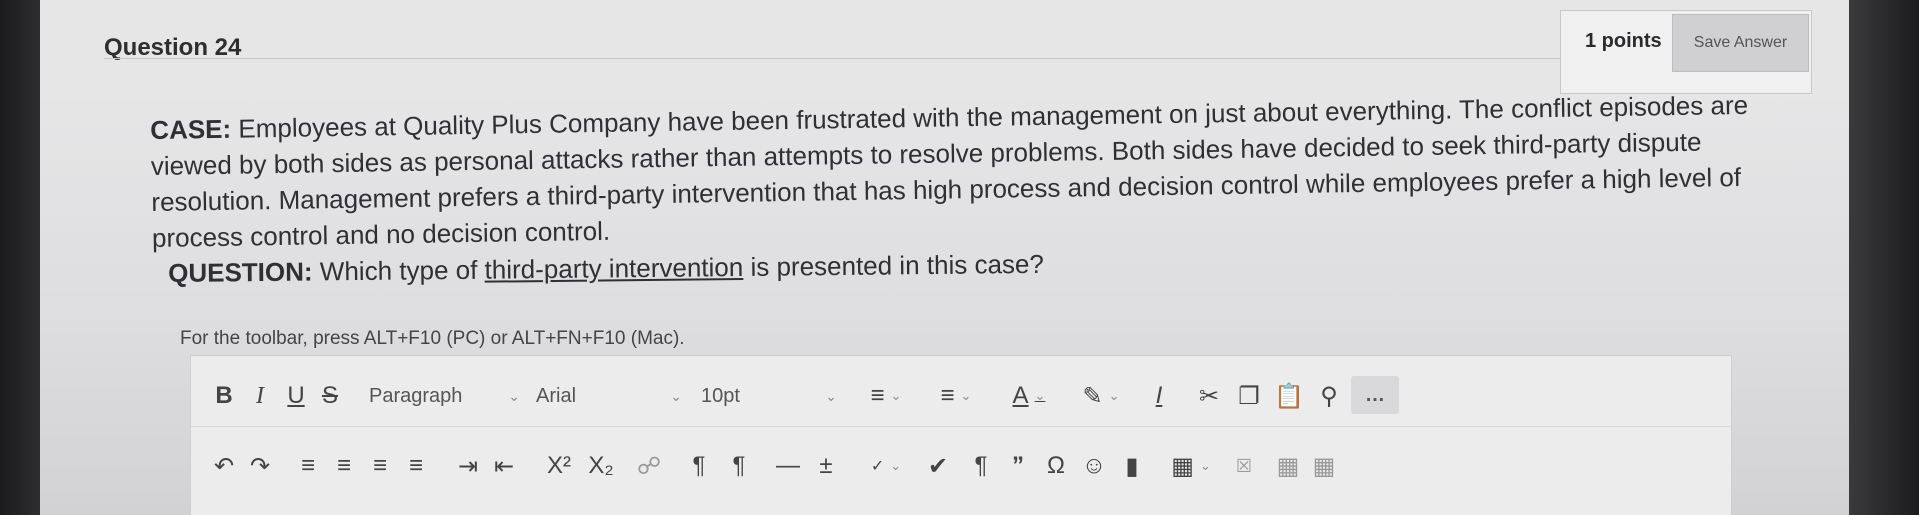 The width and height of the screenshot is (1919, 515). What do you see at coordinates (1056, 466) in the screenshot?
I see `omega-icon: Ω` at bounding box center [1056, 466].